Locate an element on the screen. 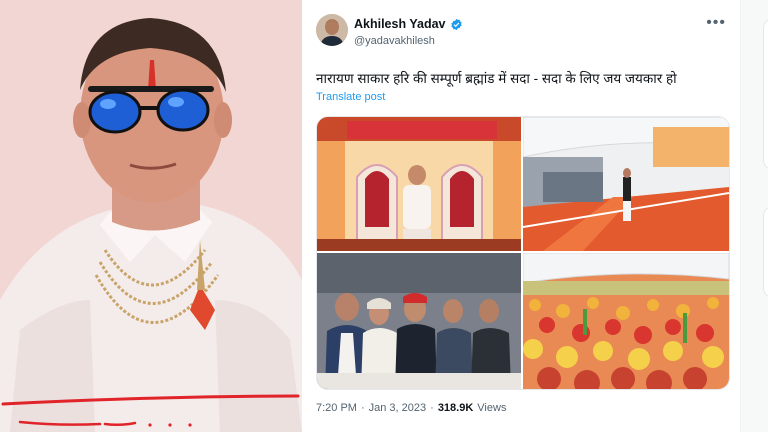 The image size is (768, 432). media-photo-tent is located at coordinates (626, 184).